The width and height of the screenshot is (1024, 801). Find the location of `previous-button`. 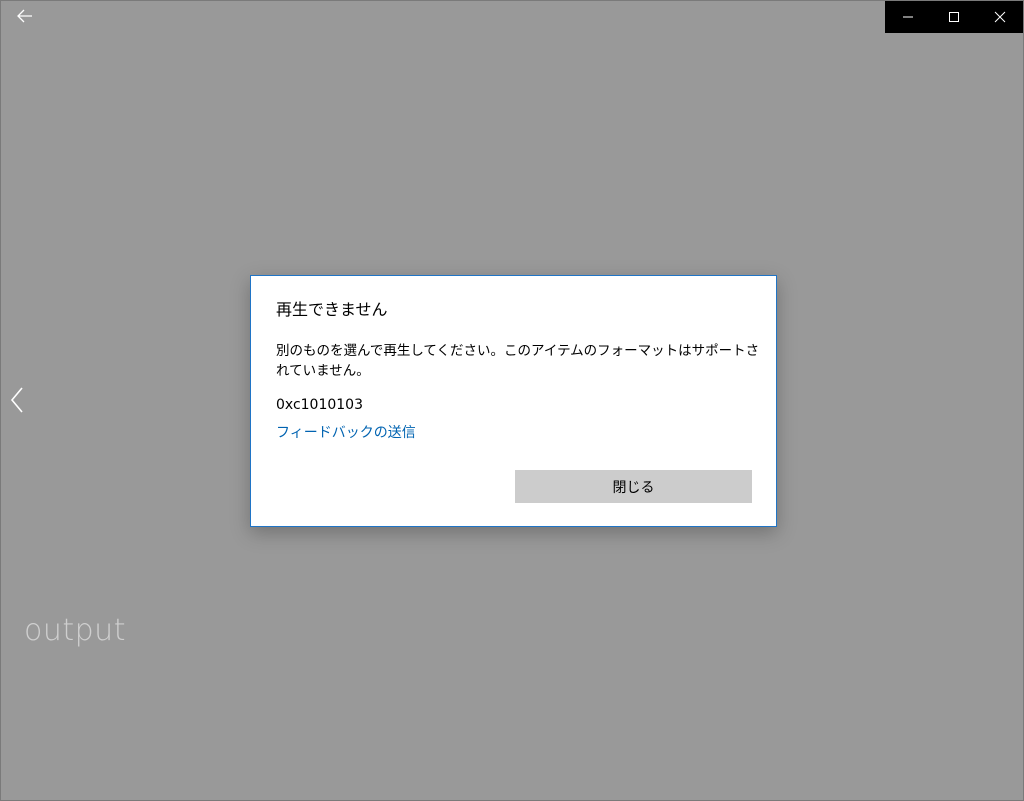

previous-button is located at coordinates (17, 402).